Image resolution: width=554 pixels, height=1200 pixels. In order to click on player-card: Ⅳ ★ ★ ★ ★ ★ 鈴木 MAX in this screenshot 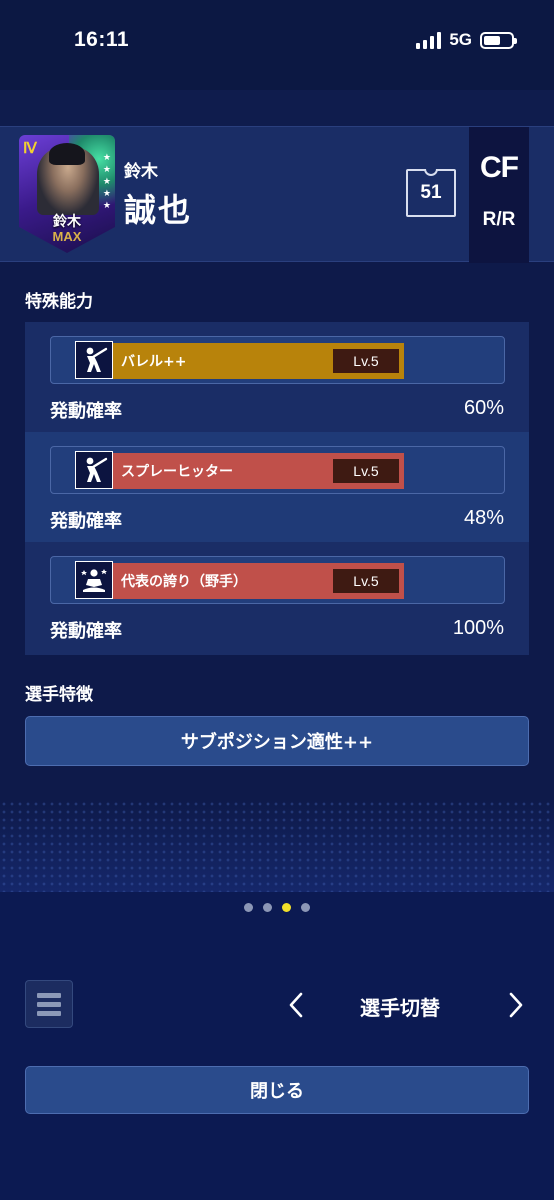, I will do `click(67, 194)`.